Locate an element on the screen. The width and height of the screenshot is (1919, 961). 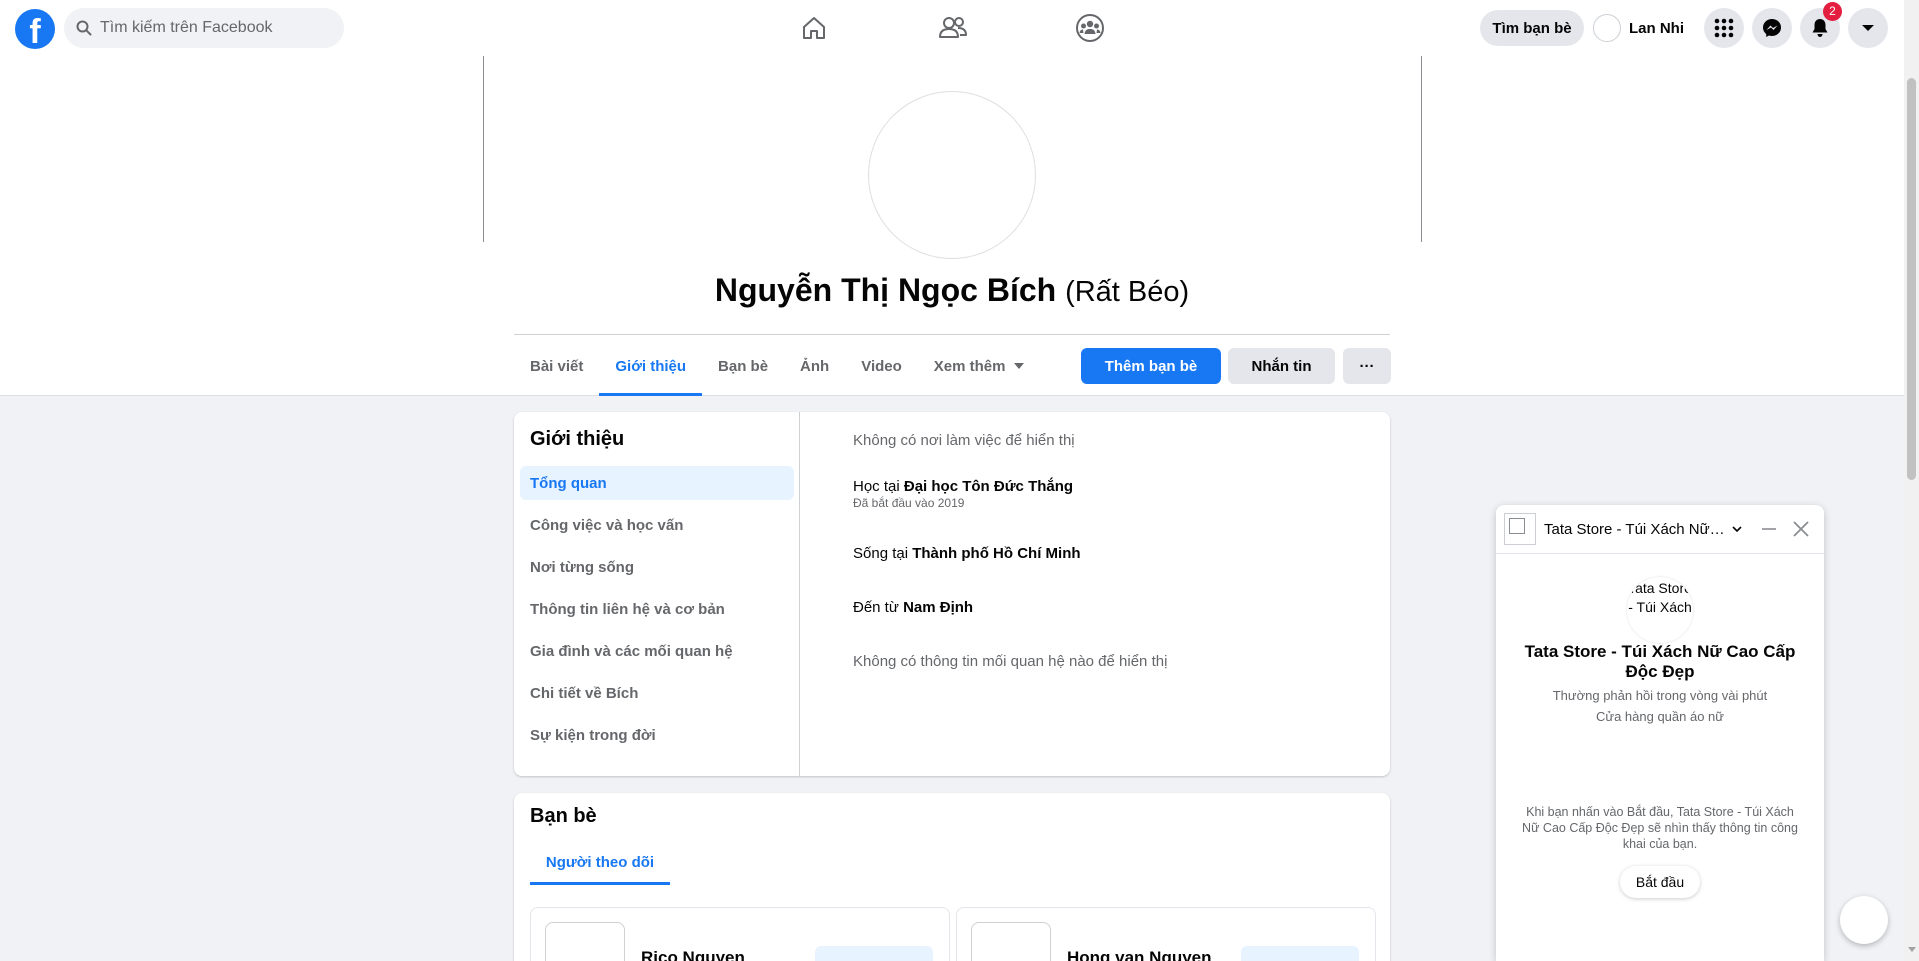
bell-icon is located at coordinates (1820, 28).